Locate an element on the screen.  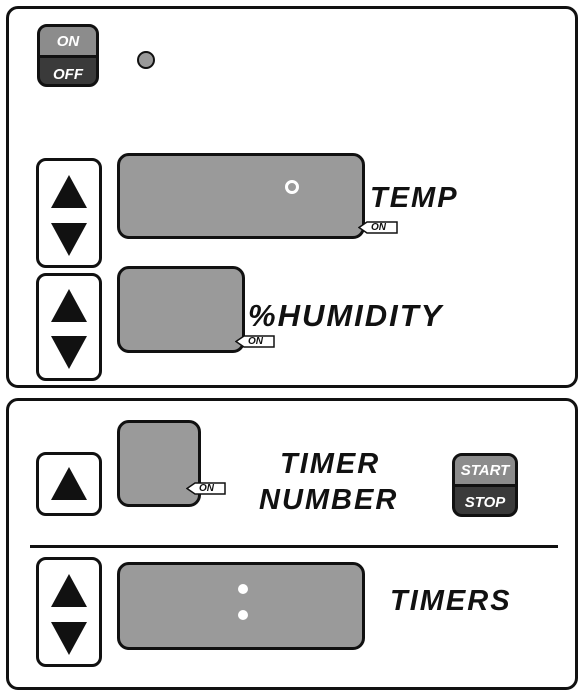
timer-number-up-arrow-icon is located at coordinates (69, 483).